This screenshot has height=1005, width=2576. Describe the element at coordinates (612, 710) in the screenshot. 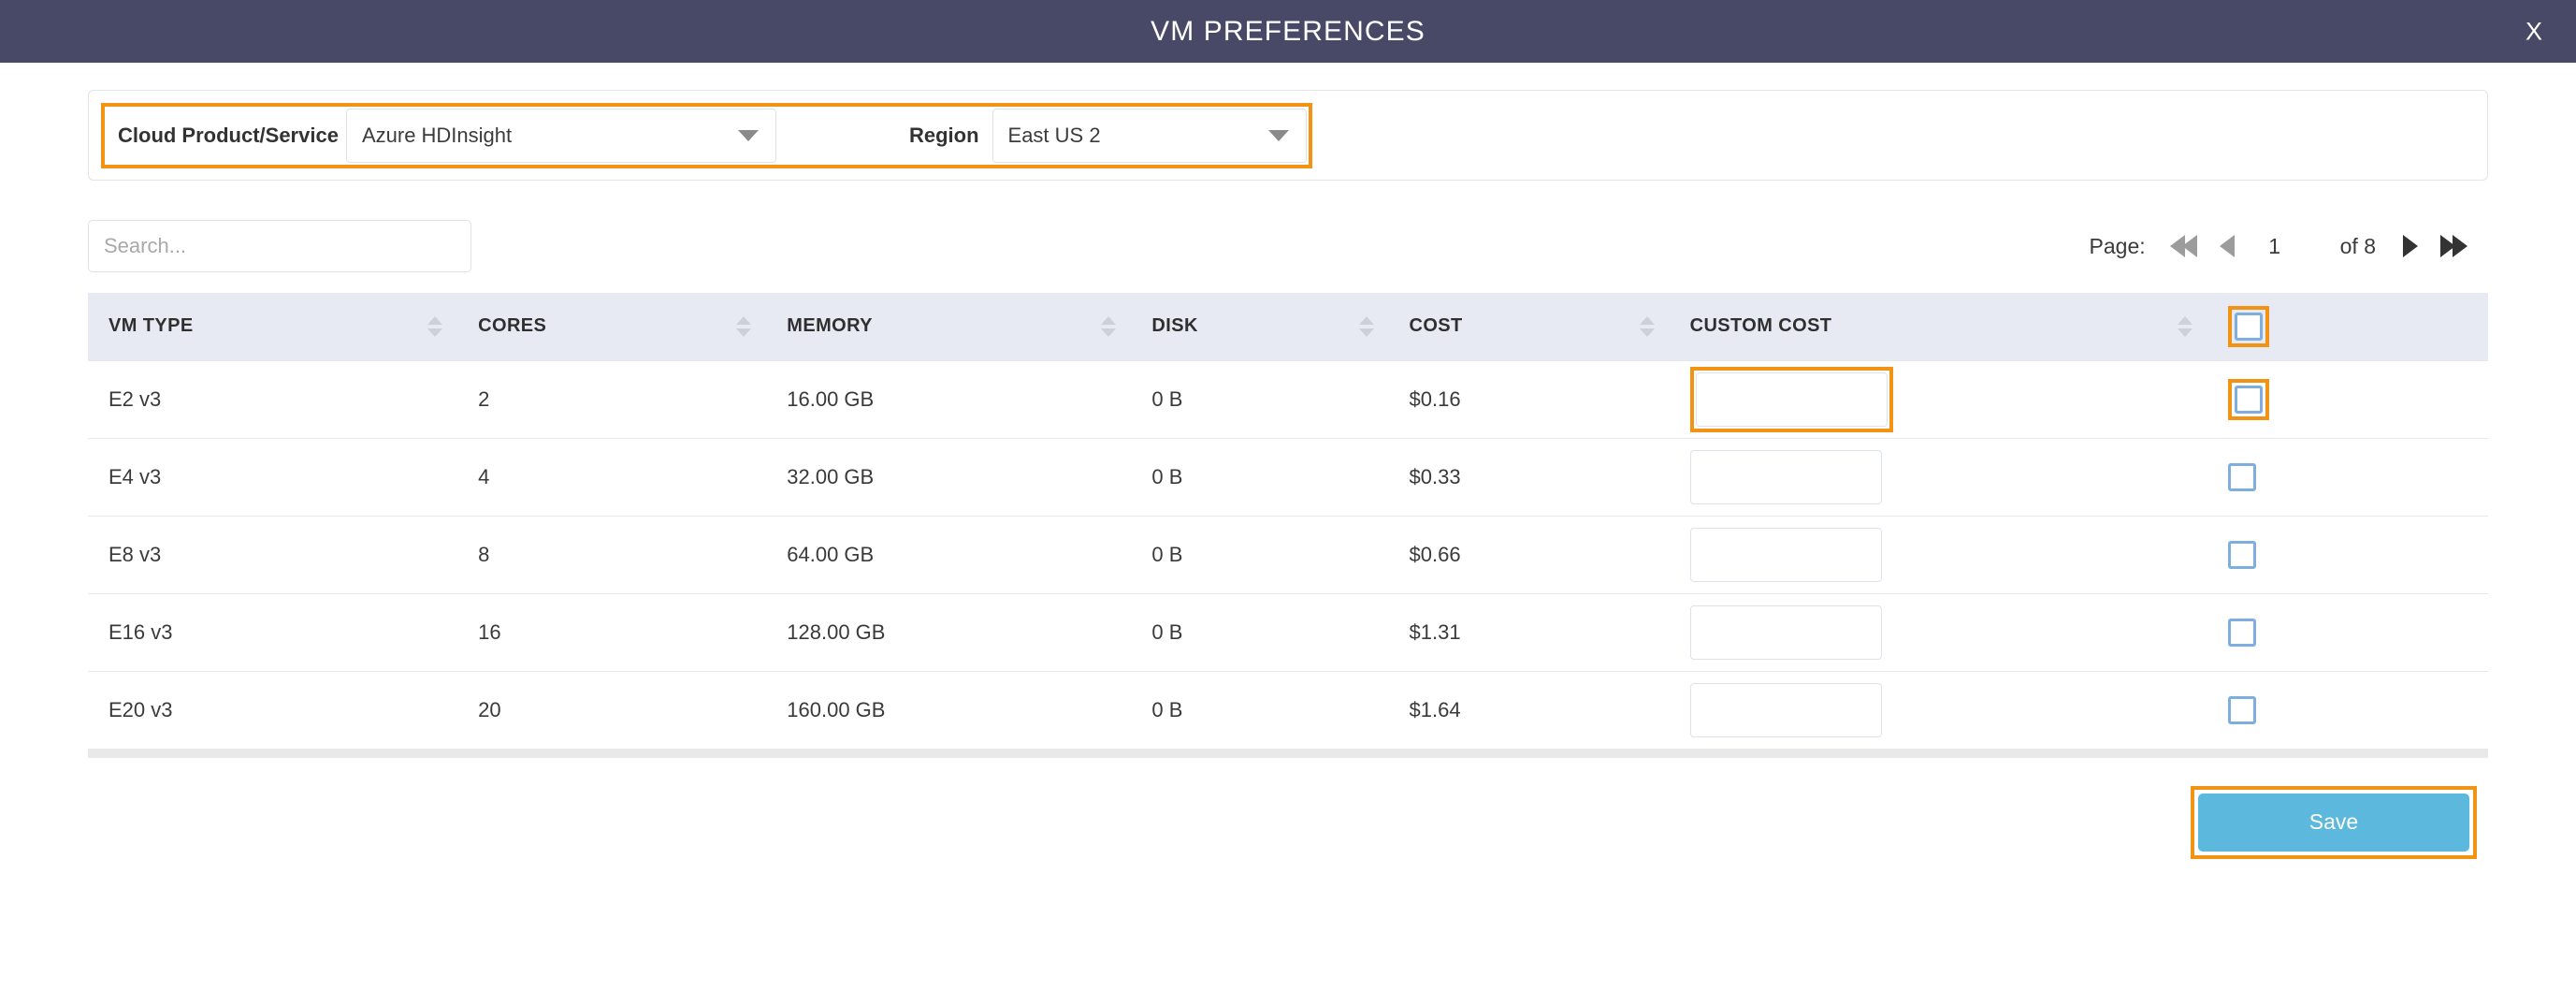

I see `cell-cores: 20` at that location.